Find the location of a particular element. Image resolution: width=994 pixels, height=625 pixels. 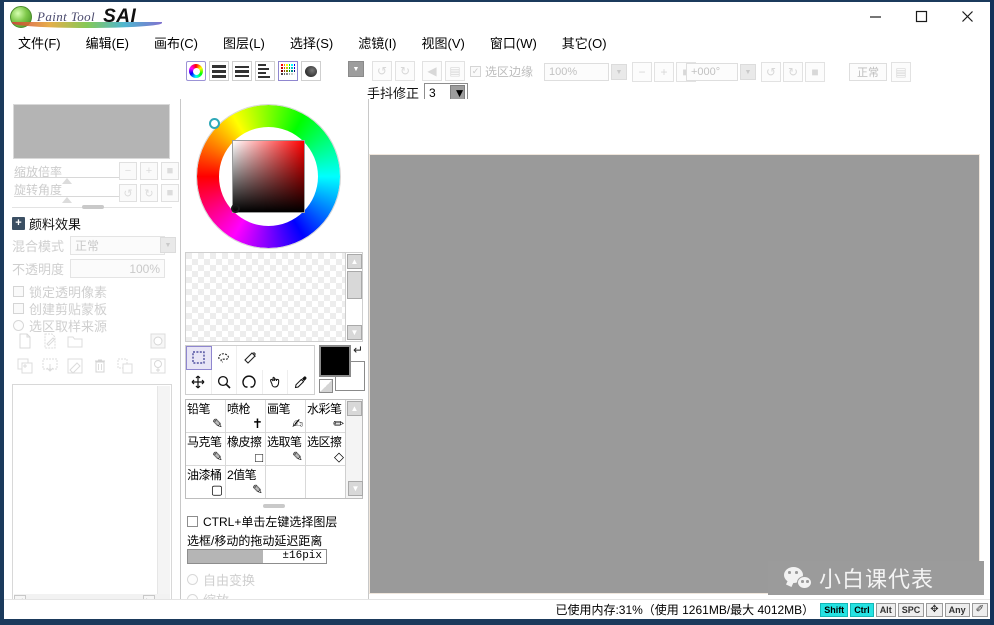

delete-layer-button is located at coordinates (100, 366).